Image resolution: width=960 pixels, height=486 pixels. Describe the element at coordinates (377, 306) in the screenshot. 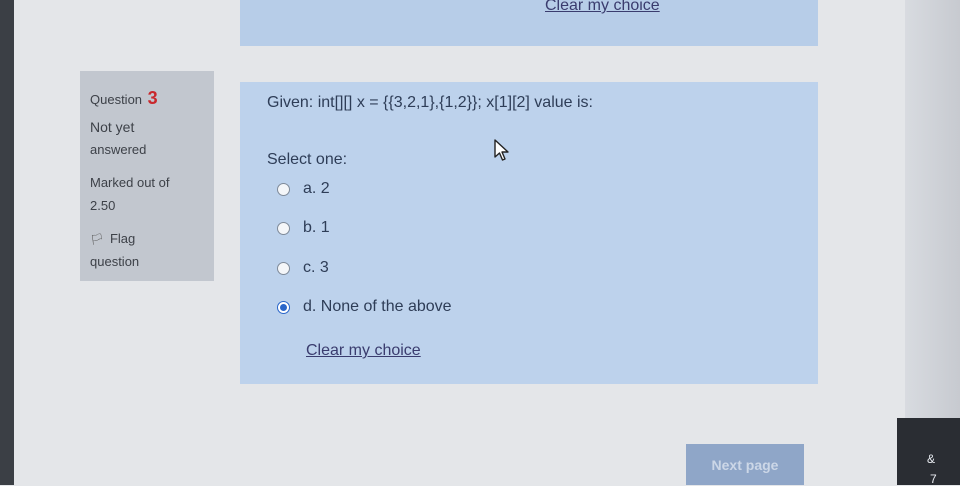

I see `option-label: d. None of the above` at that location.